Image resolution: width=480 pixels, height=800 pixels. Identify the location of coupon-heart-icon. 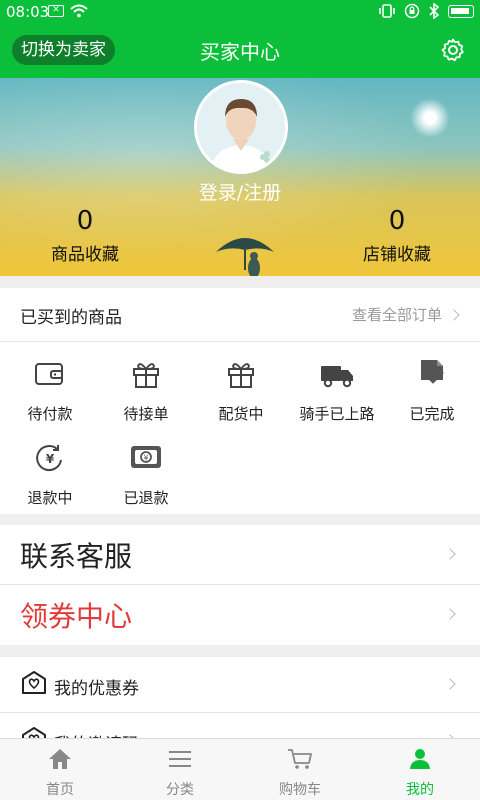
(34, 682).